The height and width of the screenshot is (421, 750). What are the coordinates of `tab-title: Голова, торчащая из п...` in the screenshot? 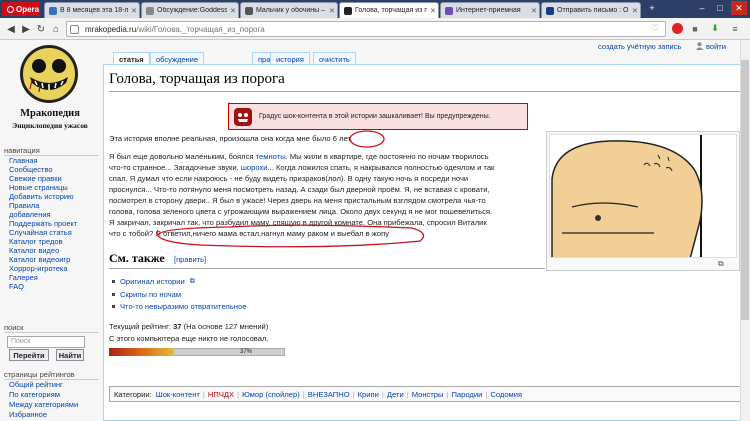 It's located at (391, 10).